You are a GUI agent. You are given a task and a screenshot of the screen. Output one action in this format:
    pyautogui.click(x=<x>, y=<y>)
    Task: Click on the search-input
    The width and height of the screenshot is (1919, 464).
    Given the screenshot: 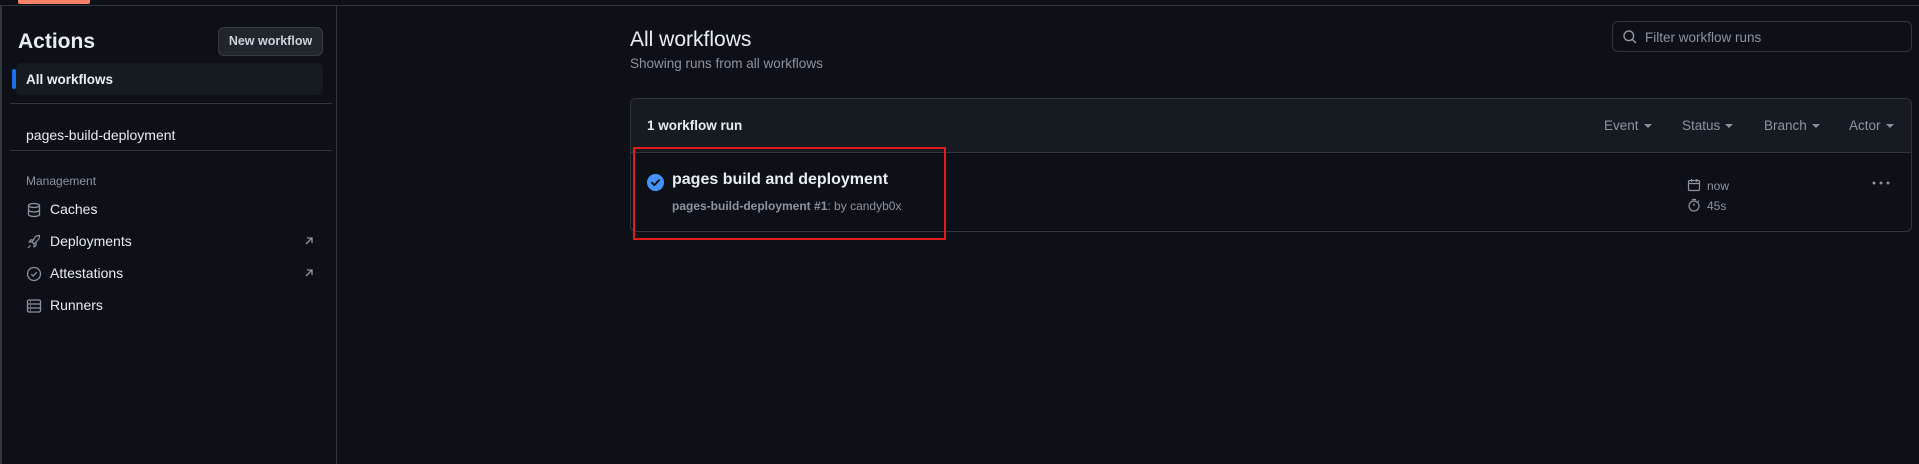 What is the action you would take?
    pyautogui.click(x=1775, y=37)
    